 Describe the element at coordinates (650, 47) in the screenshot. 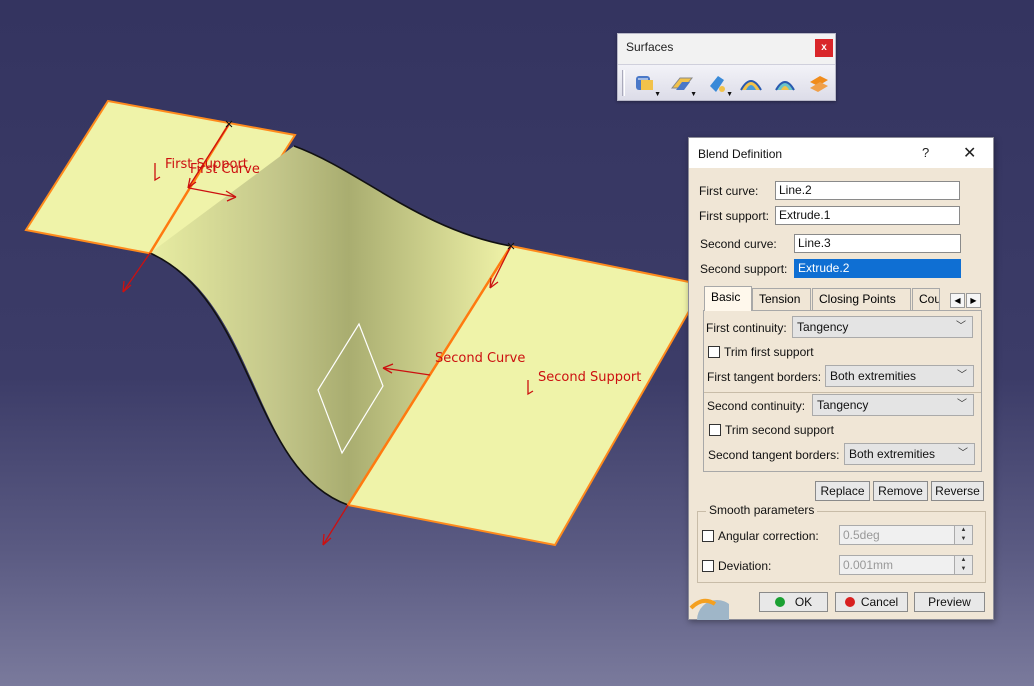

I see `toolbar-title: Surfaces` at that location.